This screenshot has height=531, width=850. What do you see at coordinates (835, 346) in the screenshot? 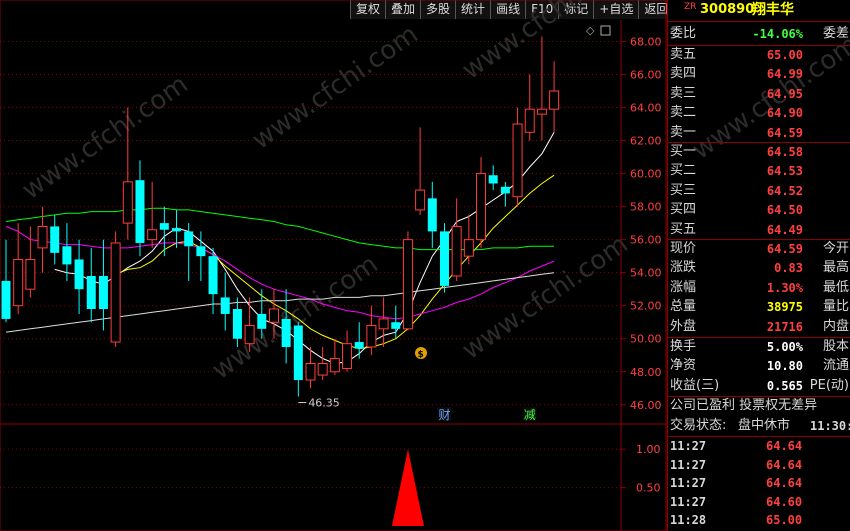
I see `stat2-row-label2: 股本` at bounding box center [835, 346].